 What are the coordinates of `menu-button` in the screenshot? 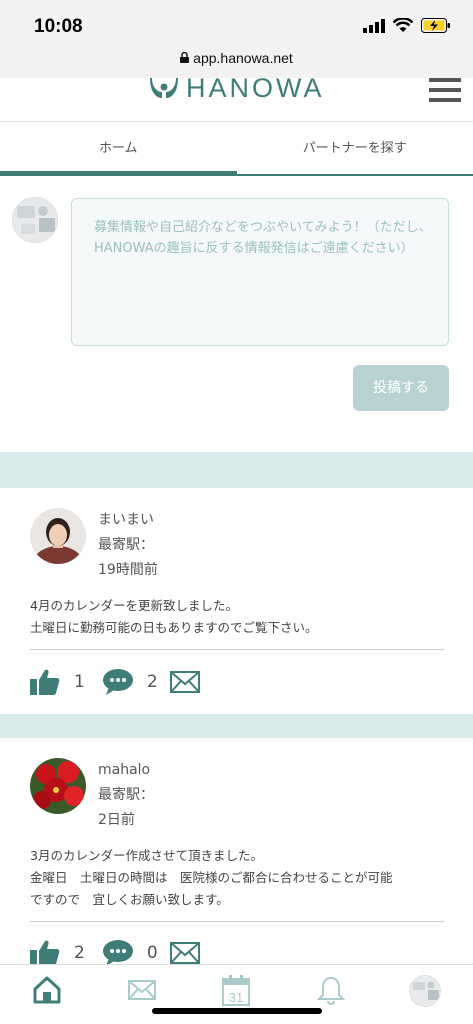 It's located at (446, 90).